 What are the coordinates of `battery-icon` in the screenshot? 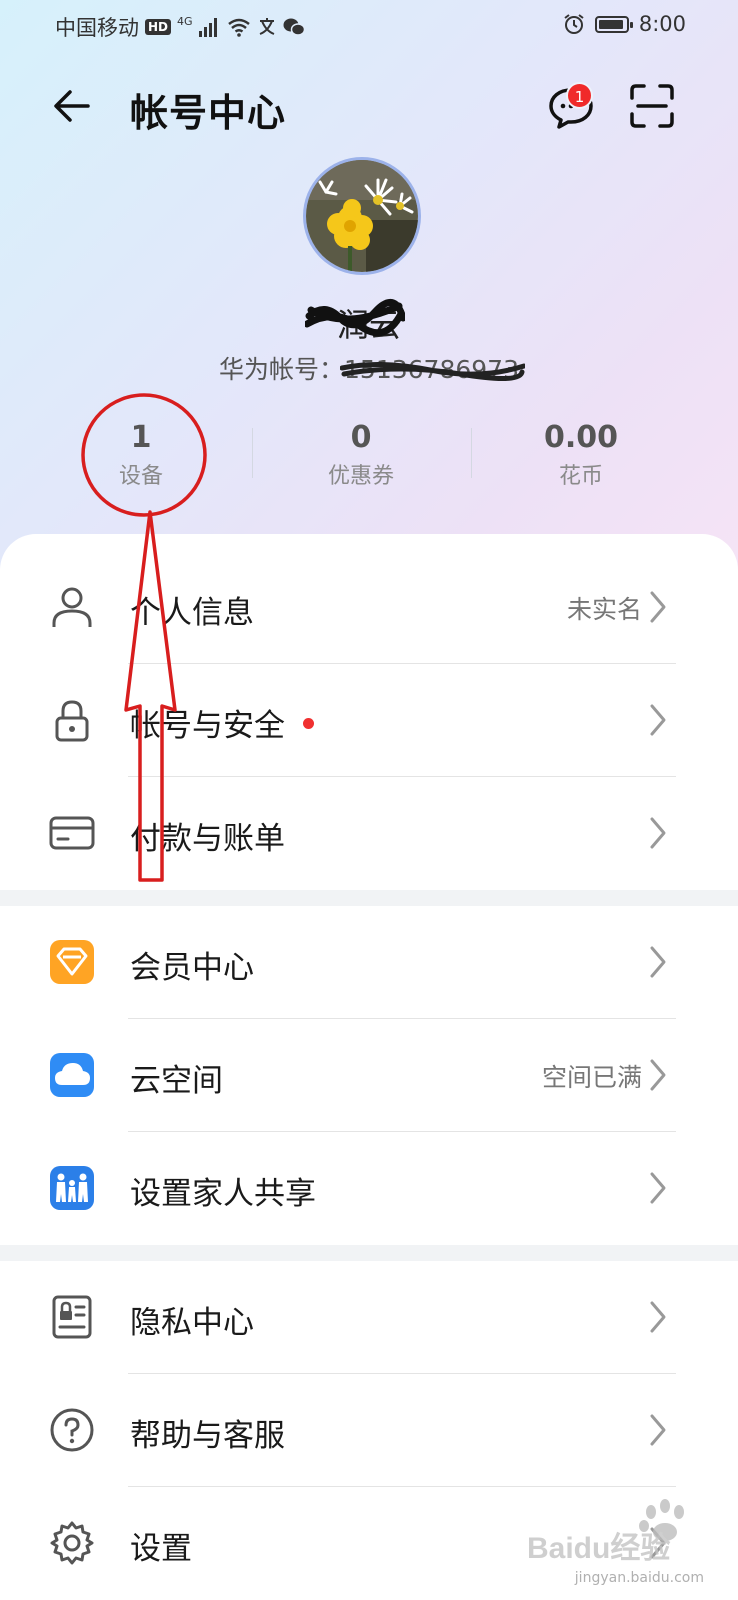 It's located at (613, 24).